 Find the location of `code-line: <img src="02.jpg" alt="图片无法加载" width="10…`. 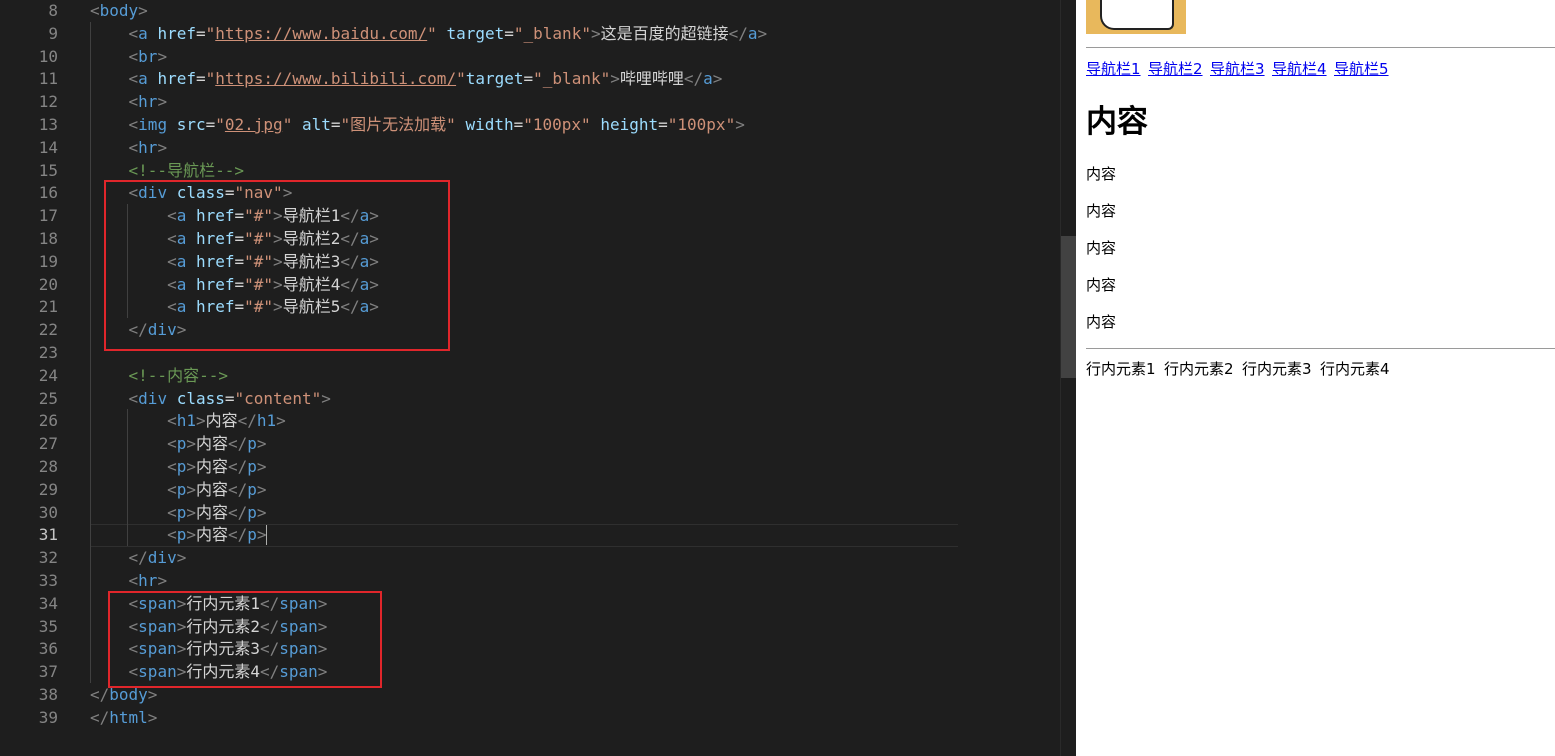

code-line: <img src="02.jpg" alt="图片无法加载" width="10… is located at coordinates (417, 125).